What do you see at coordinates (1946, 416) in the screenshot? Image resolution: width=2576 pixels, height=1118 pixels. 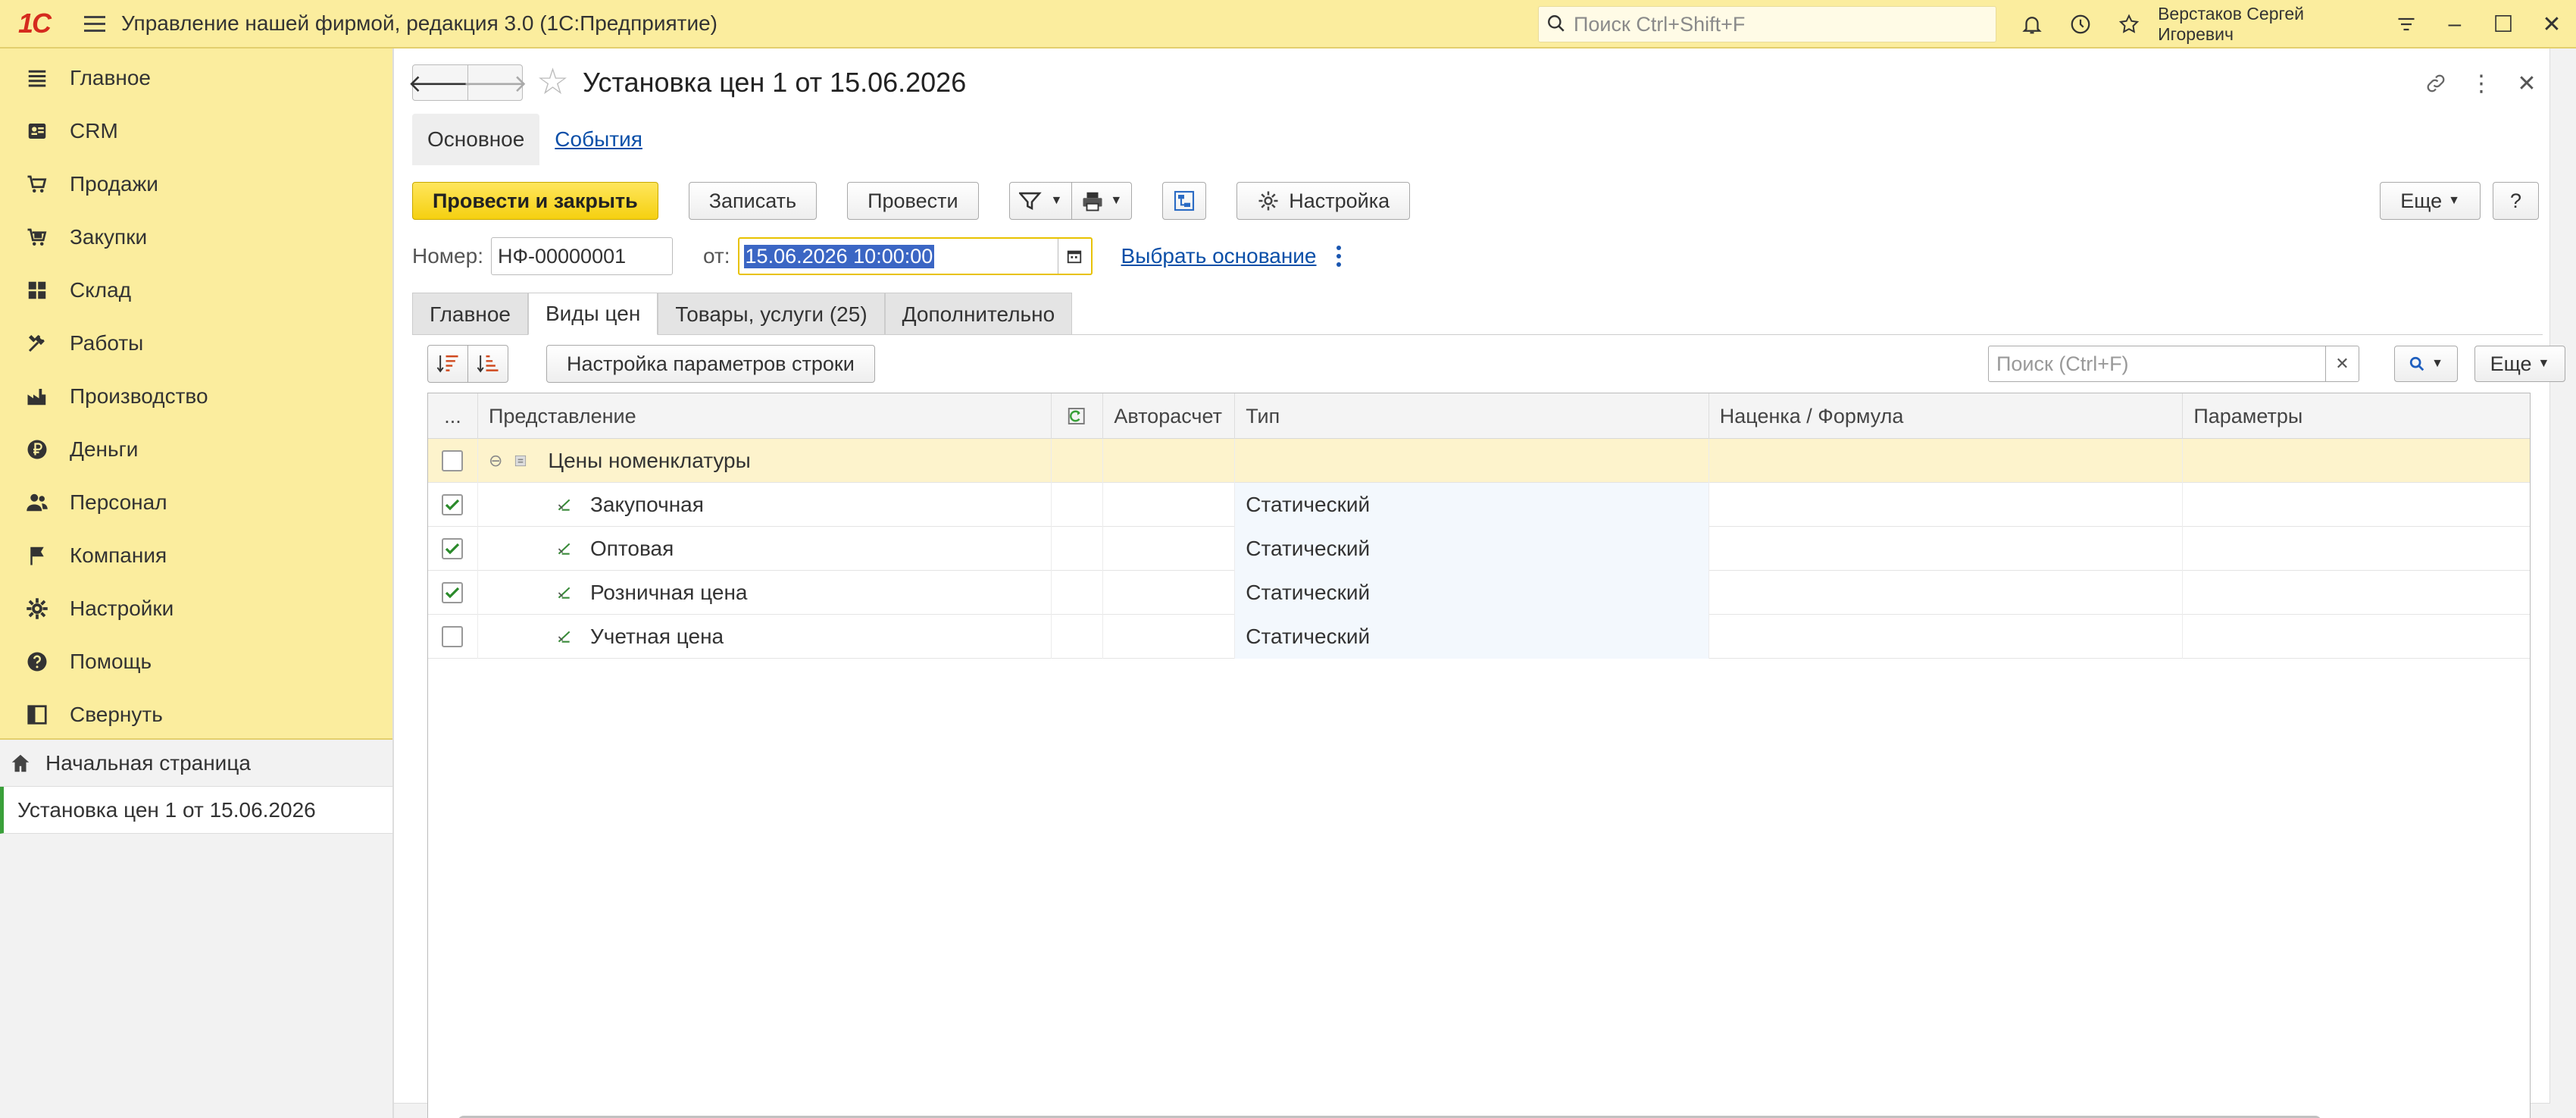 I see `column-header-markup: Наценка / Формула` at bounding box center [1946, 416].